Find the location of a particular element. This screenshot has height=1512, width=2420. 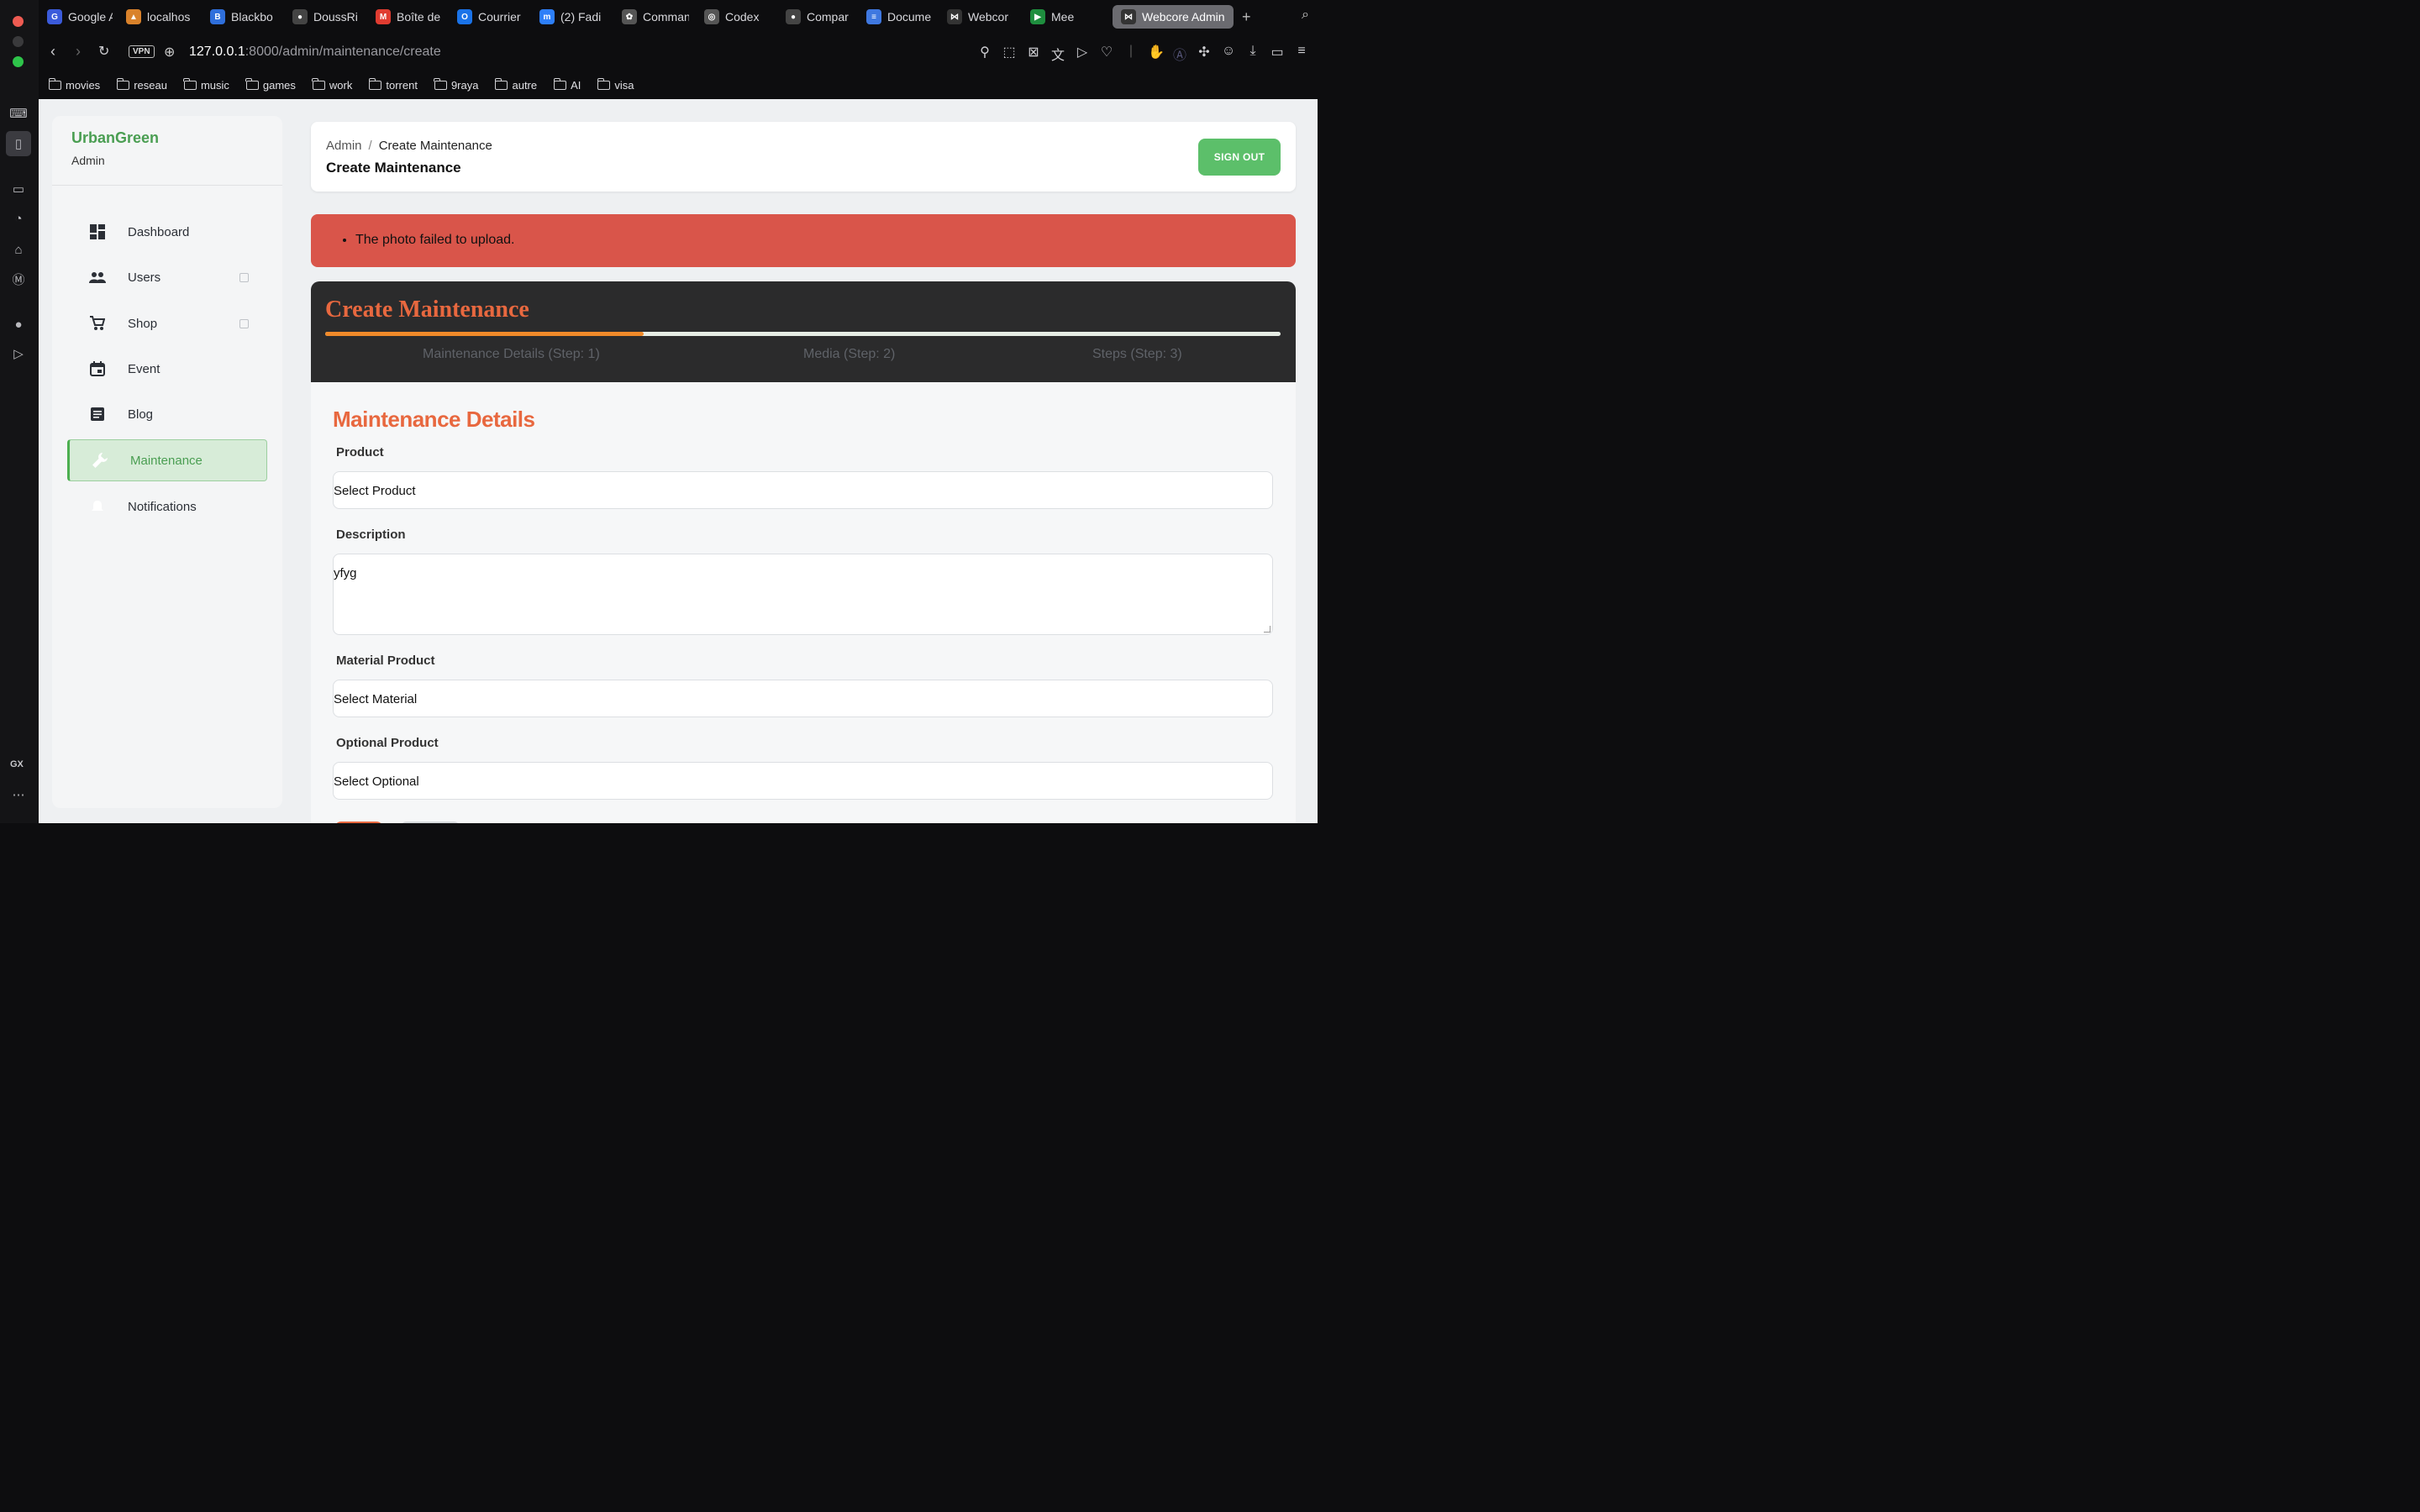

calendar-icon is located at coordinates (97, 368).